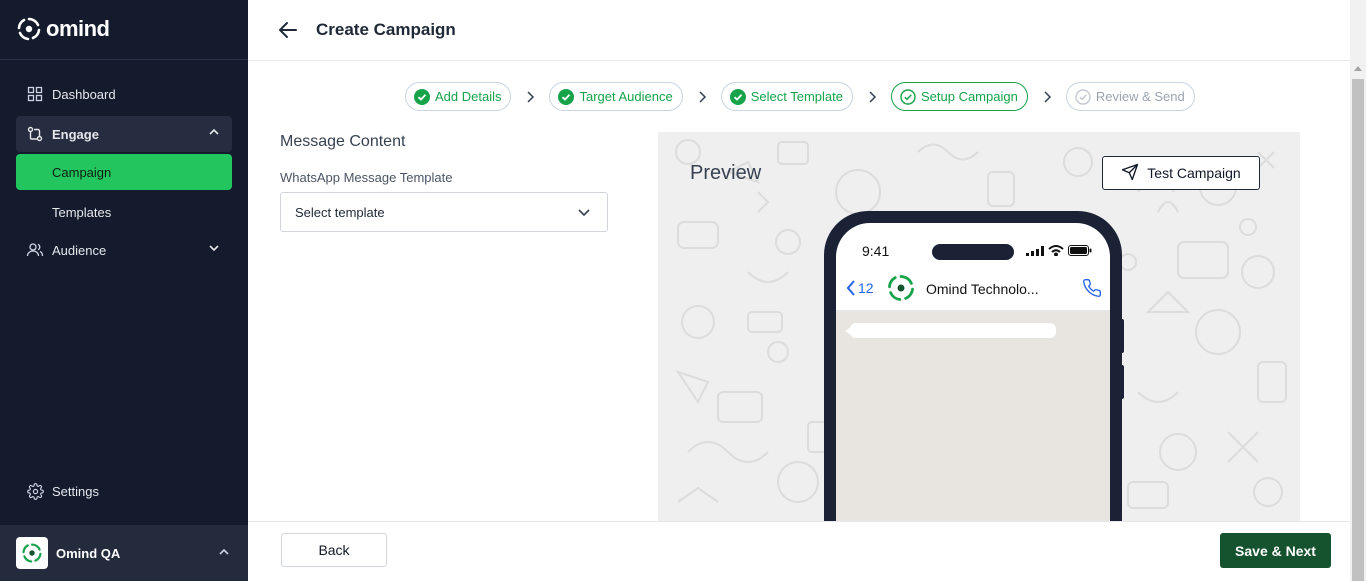 The height and width of the screenshot is (581, 1366). I want to click on test-campaign-label: Test Campaign, so click(1194, 173).